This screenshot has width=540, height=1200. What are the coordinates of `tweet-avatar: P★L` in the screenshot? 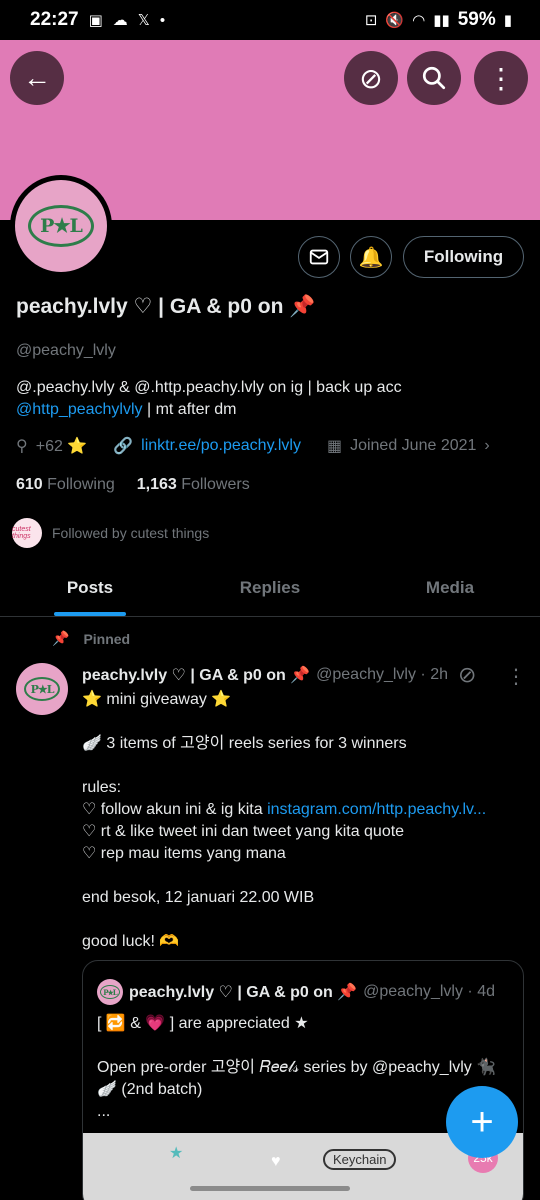 It's located at (42, 689).